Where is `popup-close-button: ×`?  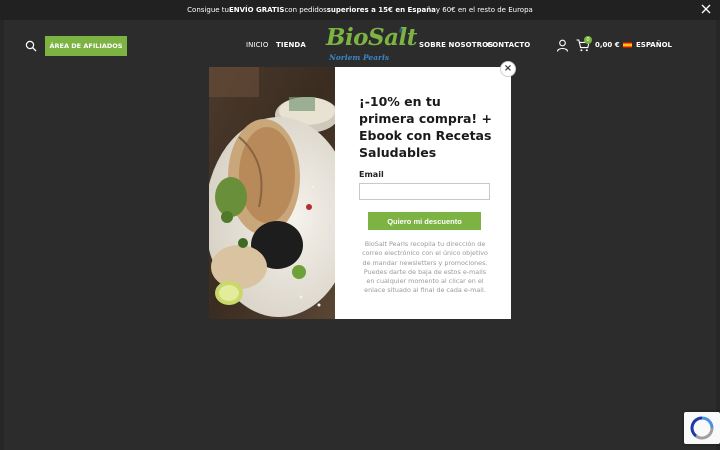 popup-close-button: × is located at coordinates (508, 69).